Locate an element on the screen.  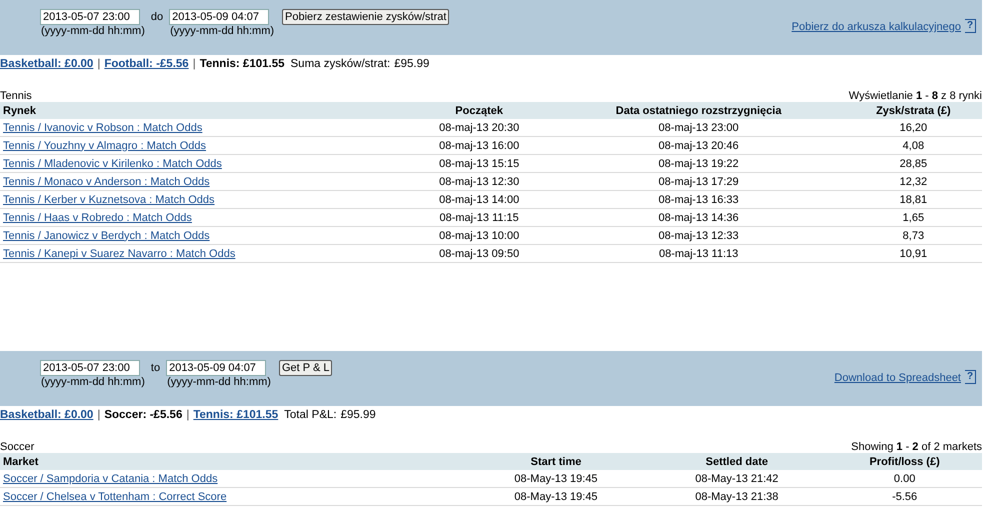
get-report-button: Pobierz zestawienie zysków/strat is located at coordinates (366, 17).